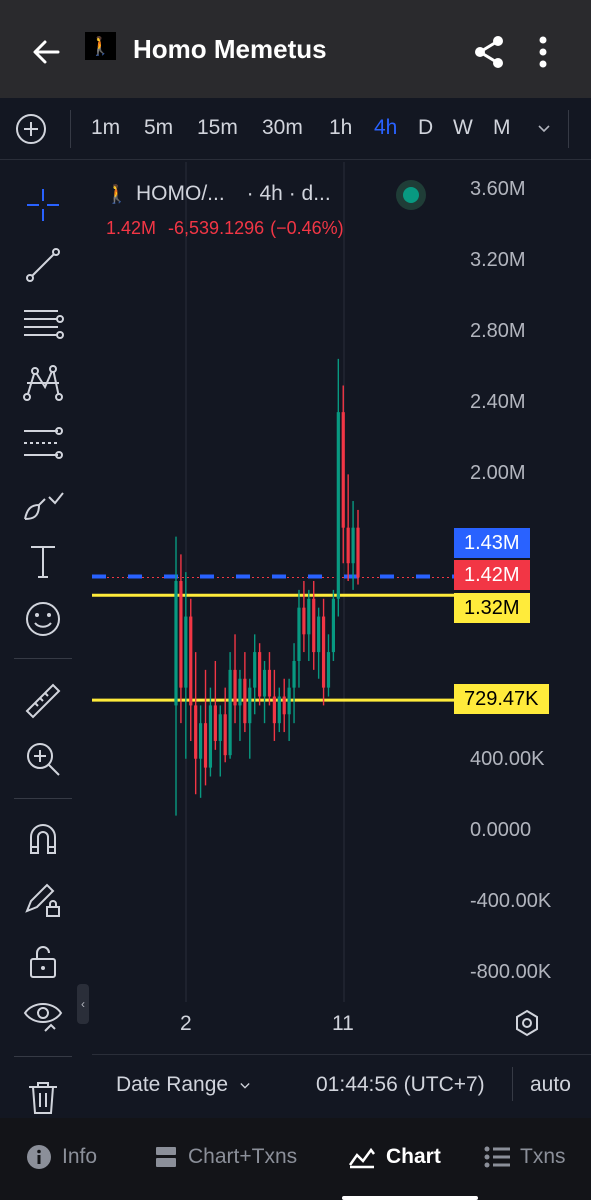 This screenshot has height=1200, width=591. I want to click on drawing-toolbar, so click(43, 642).